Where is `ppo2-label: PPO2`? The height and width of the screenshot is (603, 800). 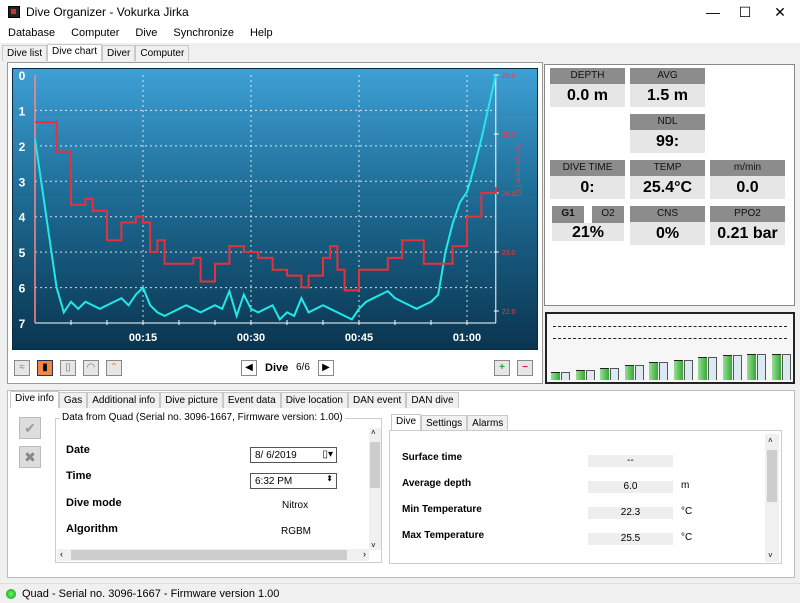 ppo2-label: PPO2 is located at coordinates (747, 214).